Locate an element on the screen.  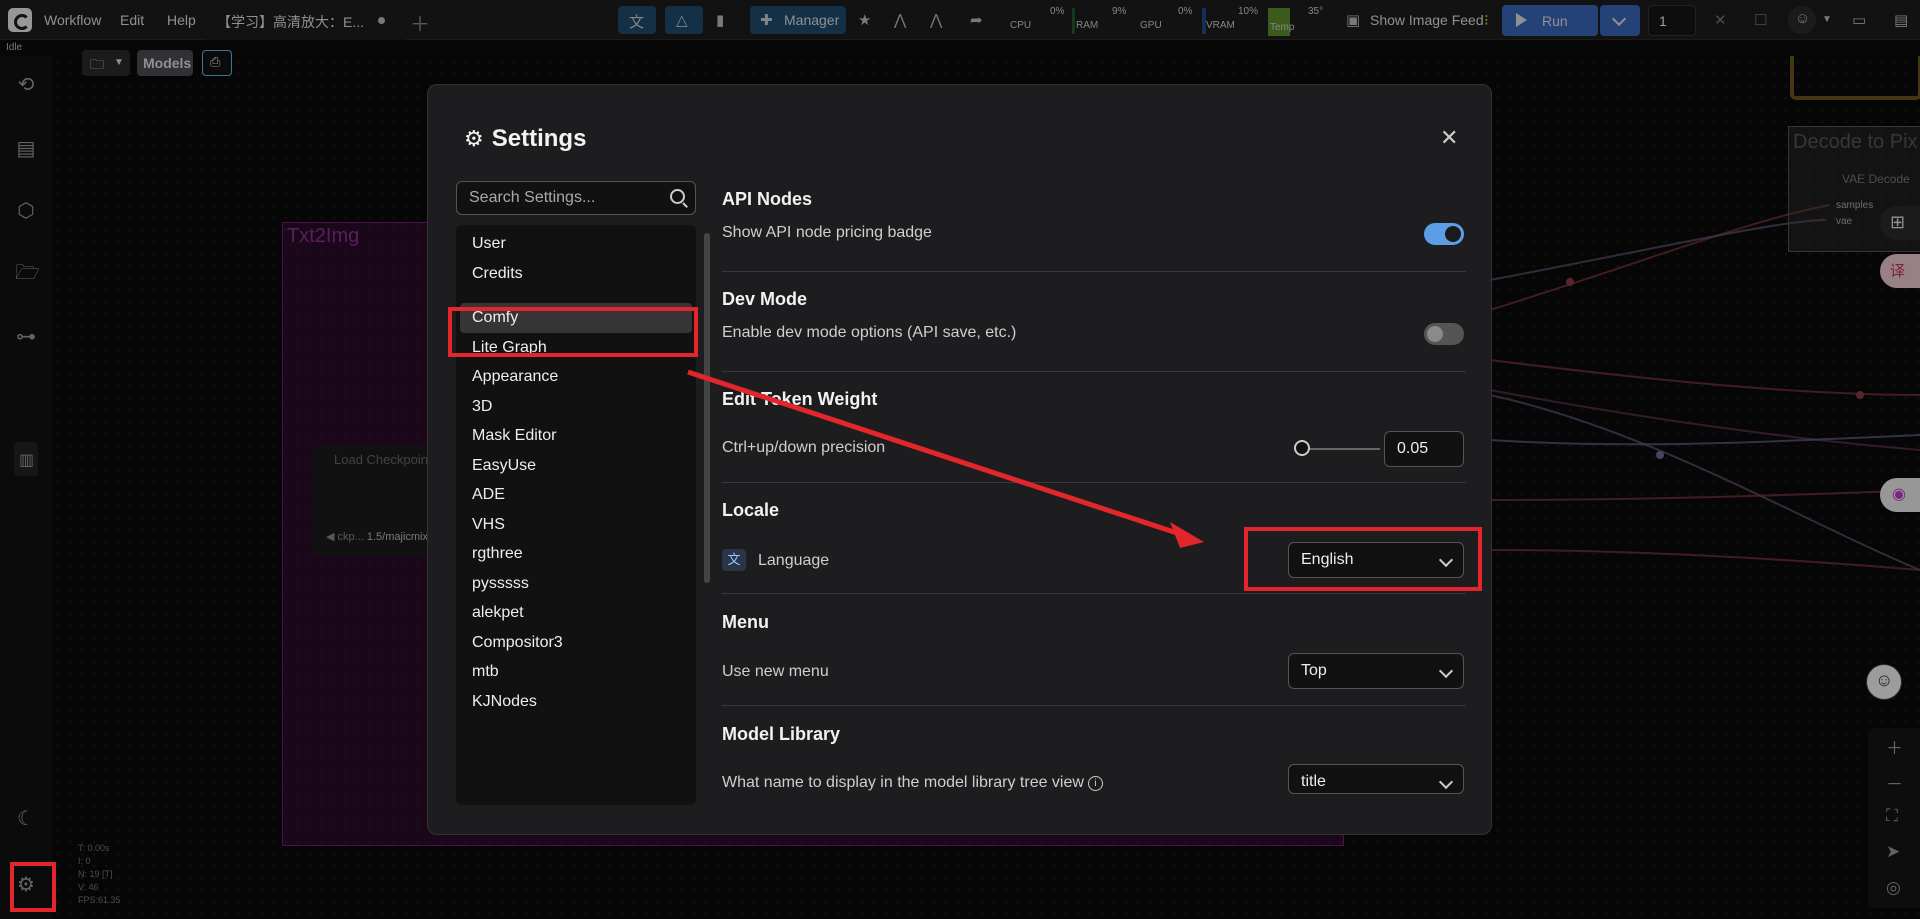
menu-position-select: Top is located at coordinates (1376, 671).